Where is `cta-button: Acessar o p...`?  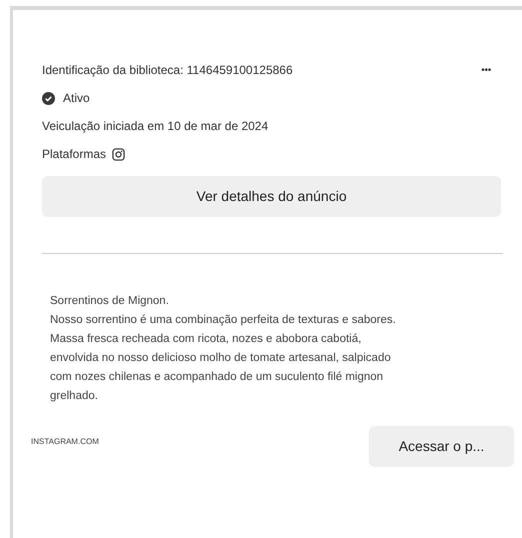 cta-button: Acessar o p... is located at coordinates (441, 446).